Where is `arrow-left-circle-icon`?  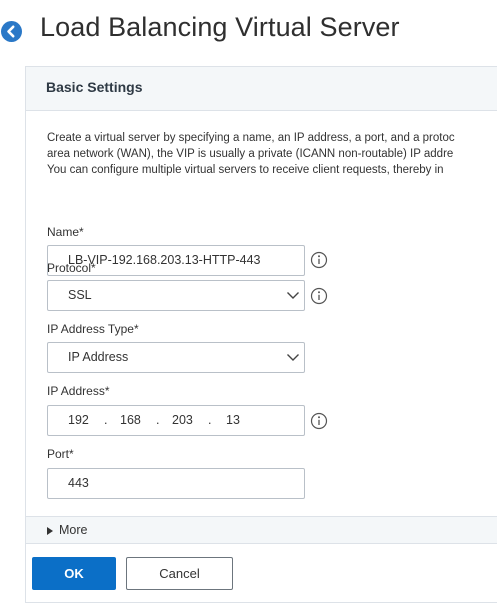
arrow-left-circle-icon is located at coordinates (11, 31).